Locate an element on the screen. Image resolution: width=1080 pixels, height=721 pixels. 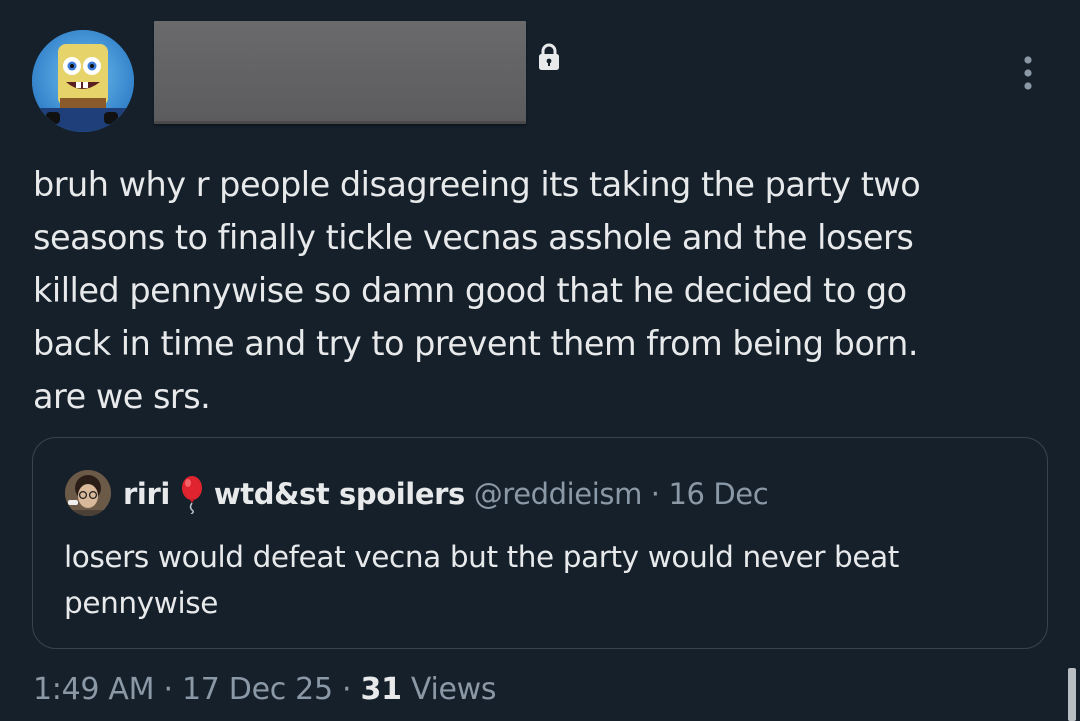
tweet-metadata: 1:49 AM · 17 Dec 25 · 31 Views is located at coordinates (265, 690).